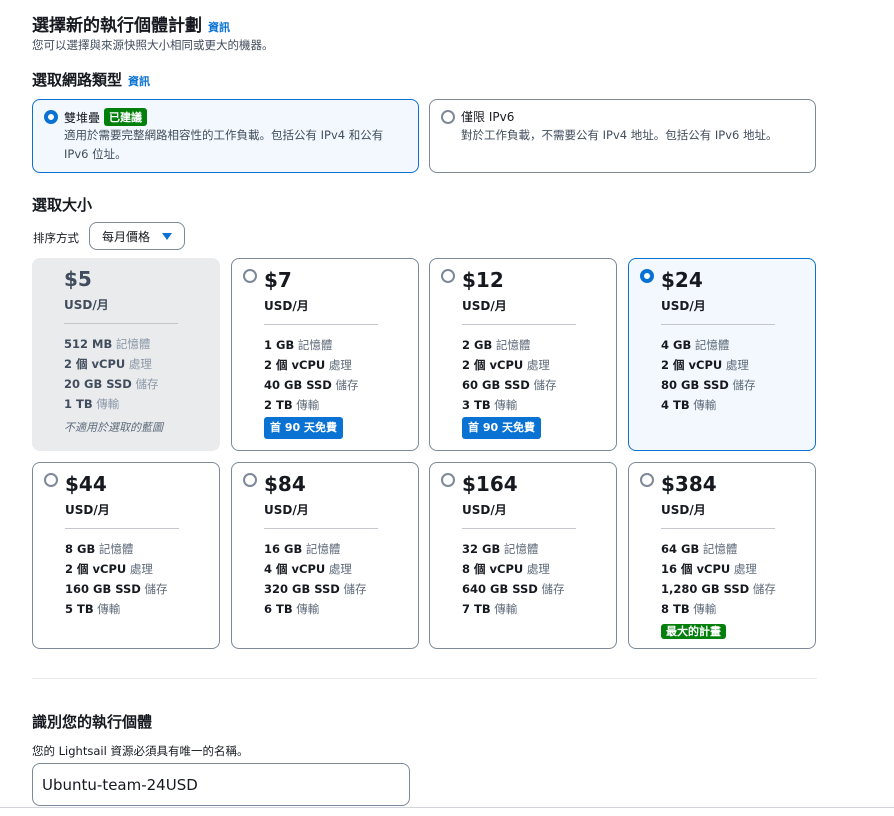 The image size is (894, 816). What do you see at coordinates (82, 117) in the screenshot?
I see `network-option-label: 雙堆疊` at bounding box center [82, 117].